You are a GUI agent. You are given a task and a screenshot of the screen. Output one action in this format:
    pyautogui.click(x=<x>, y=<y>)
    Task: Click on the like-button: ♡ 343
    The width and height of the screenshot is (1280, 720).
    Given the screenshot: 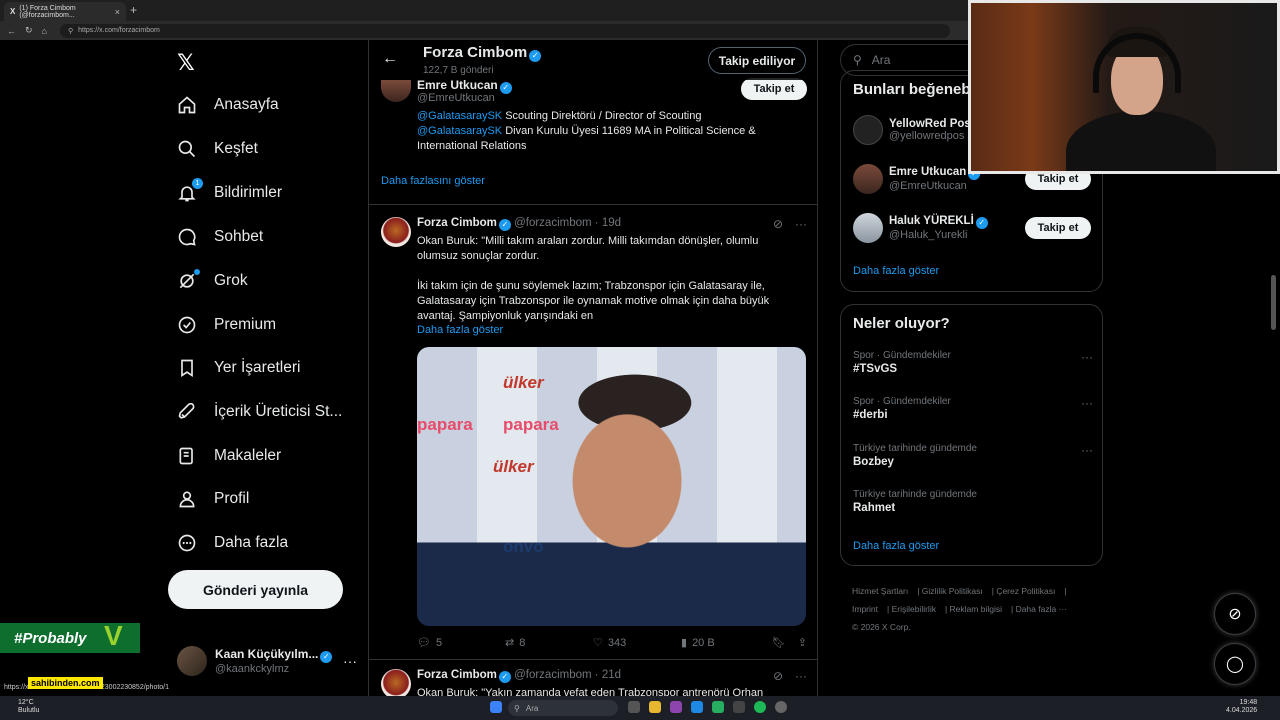 What is the action you would take?
    pyautogui.click(x=637, y=643)
    